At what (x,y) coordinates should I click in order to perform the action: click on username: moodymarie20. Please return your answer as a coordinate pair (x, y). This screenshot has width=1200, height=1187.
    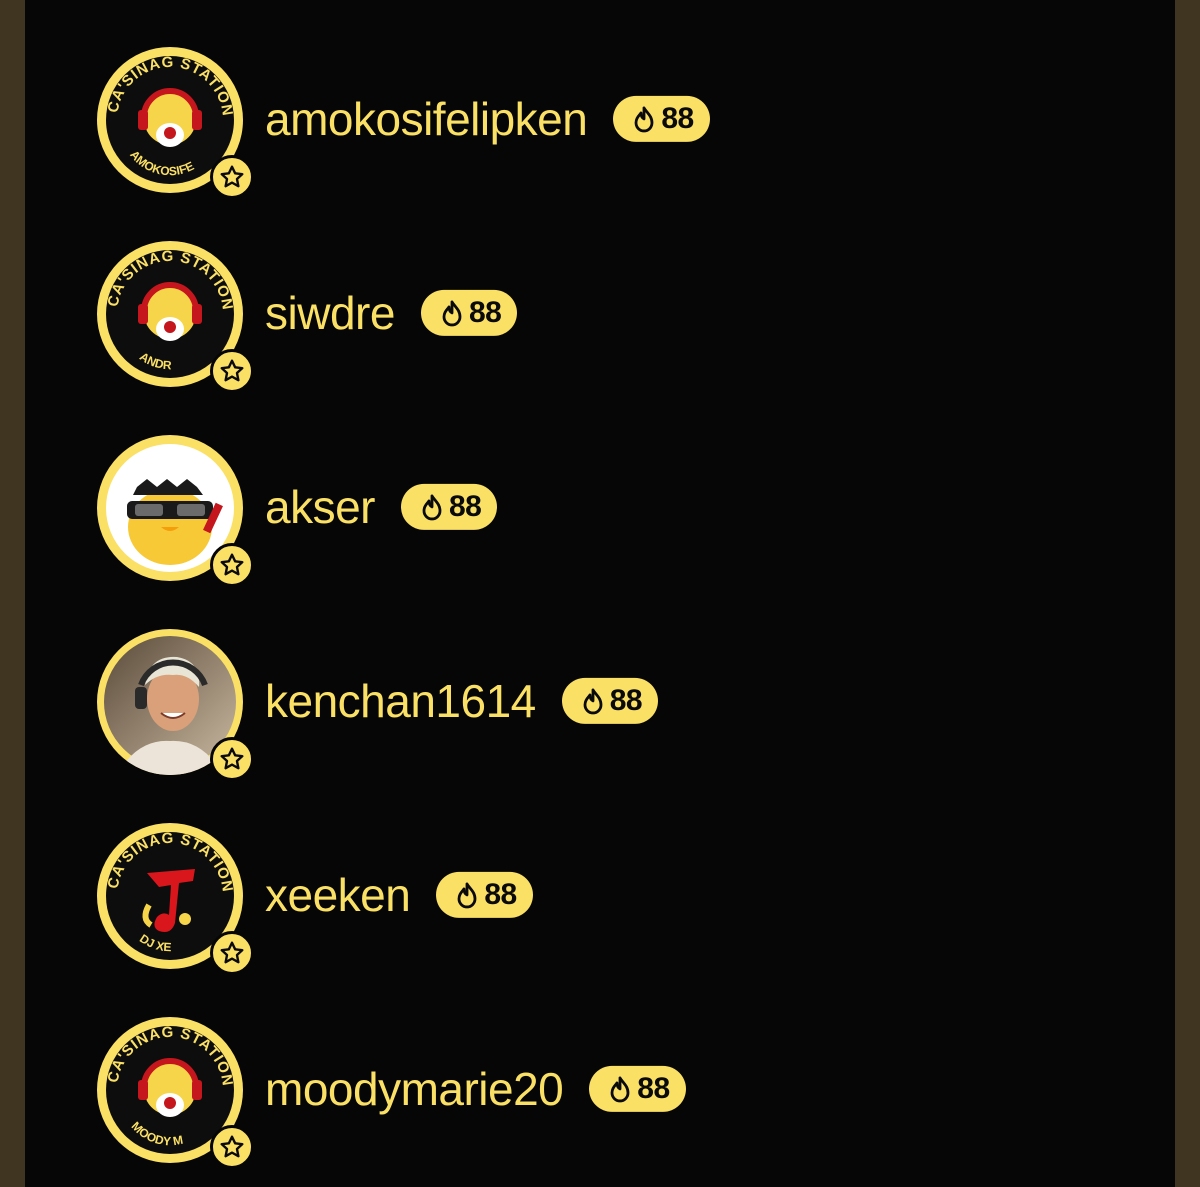
    Looking at the image, I should click on (414, 1089).